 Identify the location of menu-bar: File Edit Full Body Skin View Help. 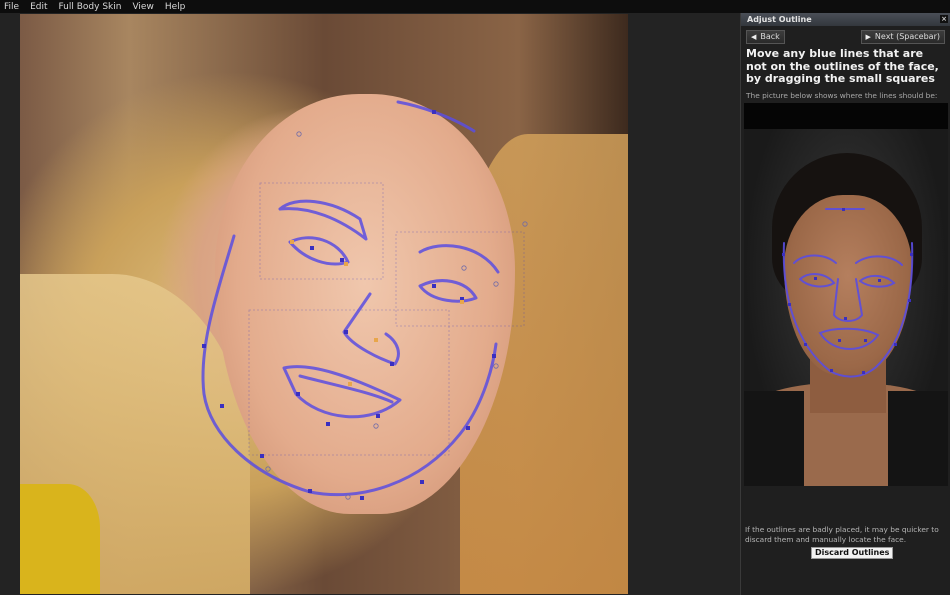
(475, 6).